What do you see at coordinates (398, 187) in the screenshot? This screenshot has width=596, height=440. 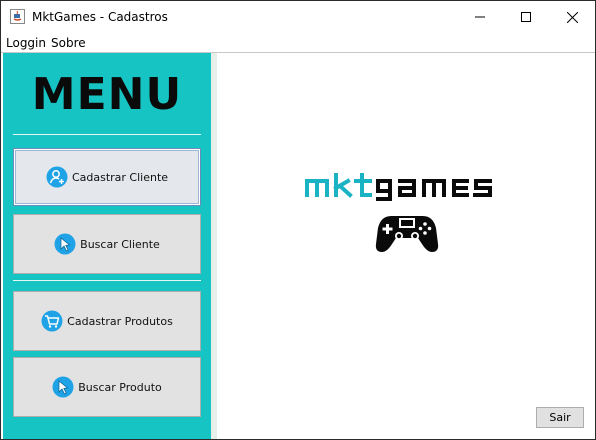 I see `mktgames-logo` at bounding box center [398, 187].